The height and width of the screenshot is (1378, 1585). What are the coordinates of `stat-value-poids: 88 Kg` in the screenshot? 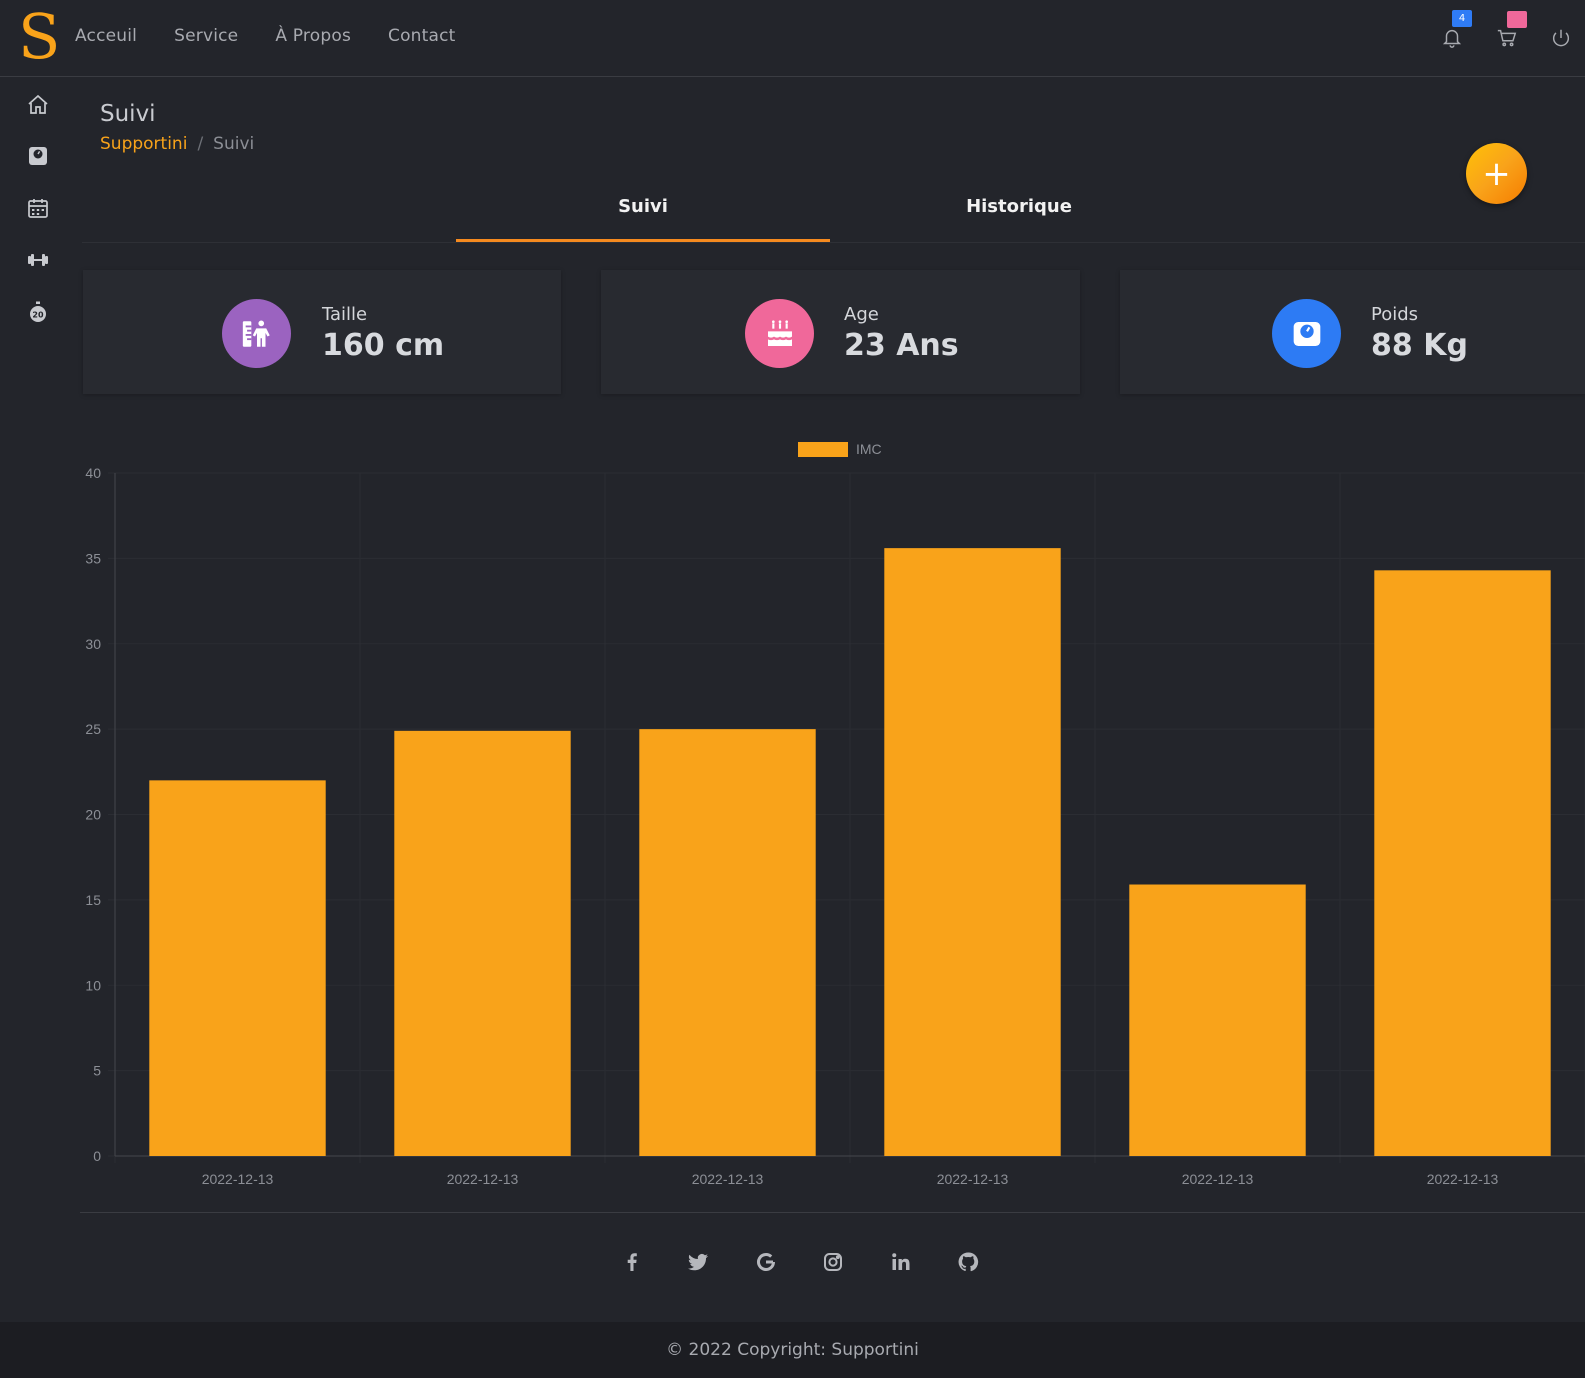 It's located at (1419, 345).